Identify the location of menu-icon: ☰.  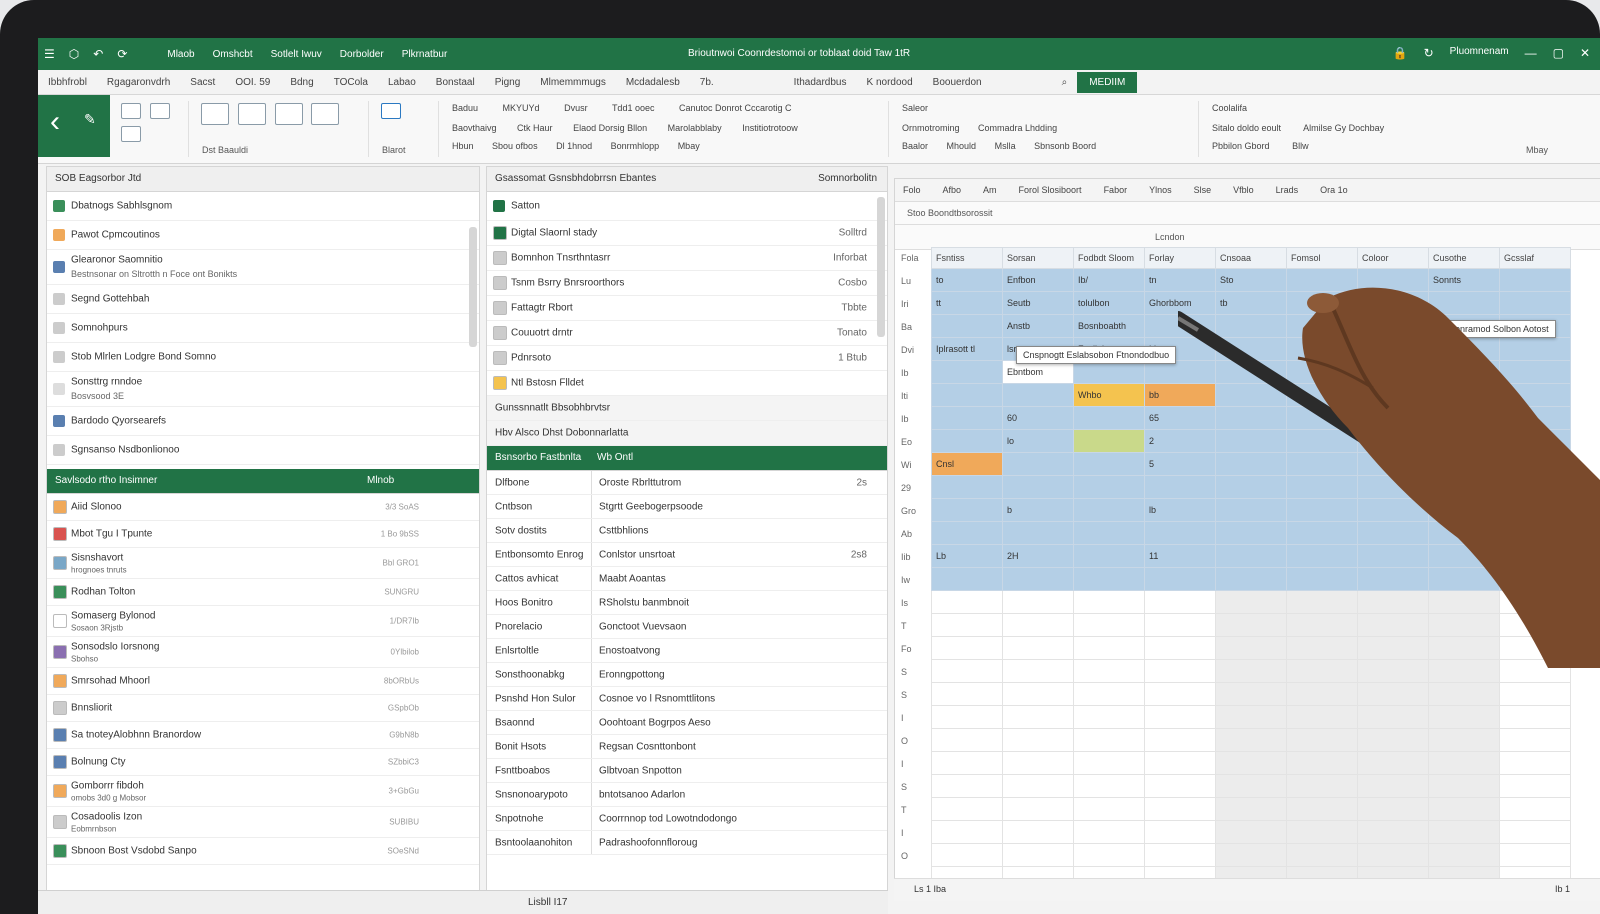
(49, 54).